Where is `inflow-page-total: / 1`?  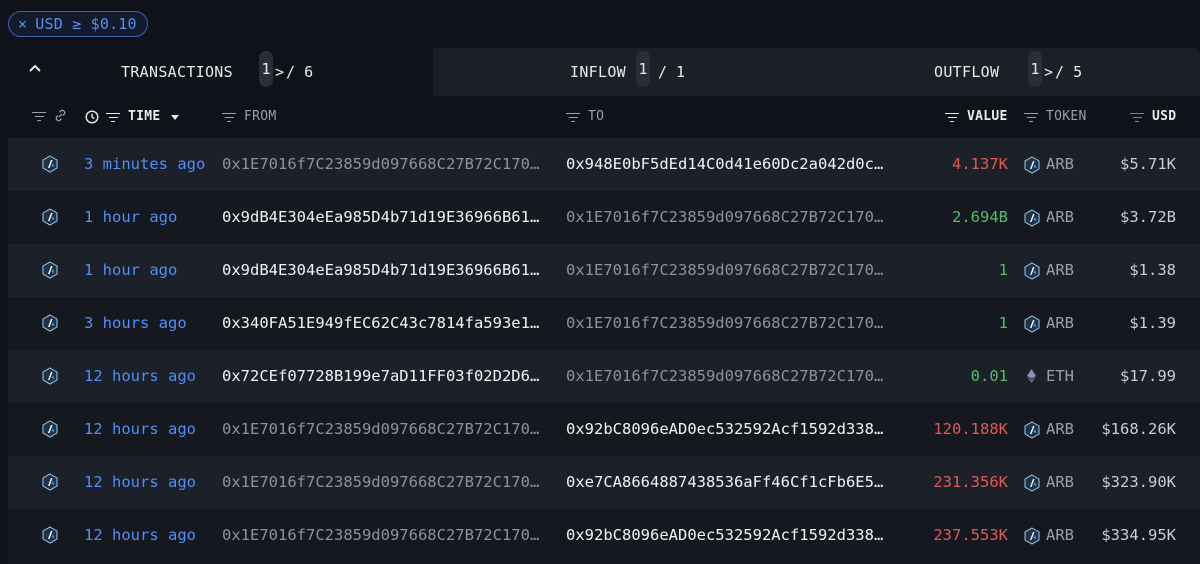 inflow-page-total: / 1 is located at coordinates (672, 72).